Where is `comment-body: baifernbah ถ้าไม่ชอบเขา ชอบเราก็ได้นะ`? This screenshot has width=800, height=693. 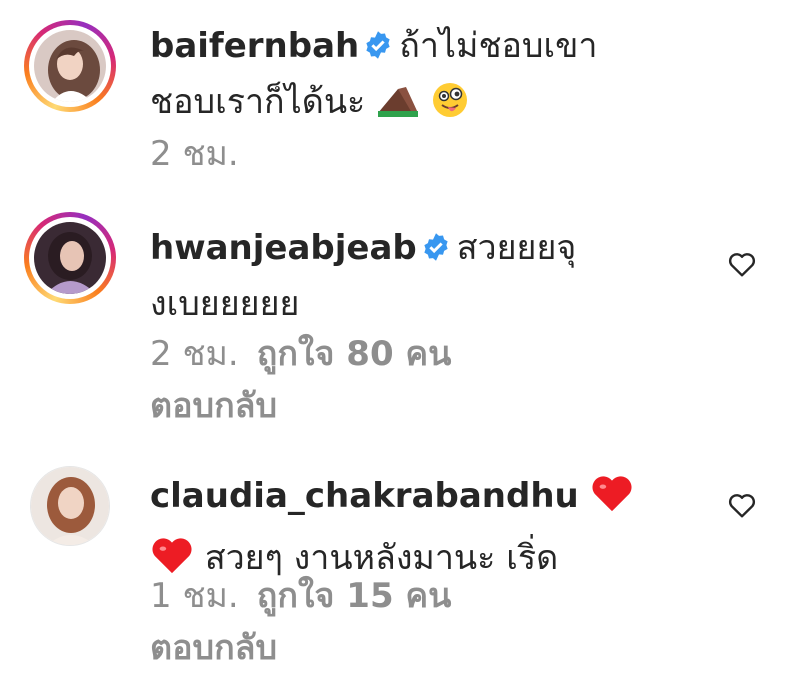 comment-body: baifernbah ถ้าไม่ชอบเขา ชอบเราก็ได้นะ is located at coordinates (430, 77).